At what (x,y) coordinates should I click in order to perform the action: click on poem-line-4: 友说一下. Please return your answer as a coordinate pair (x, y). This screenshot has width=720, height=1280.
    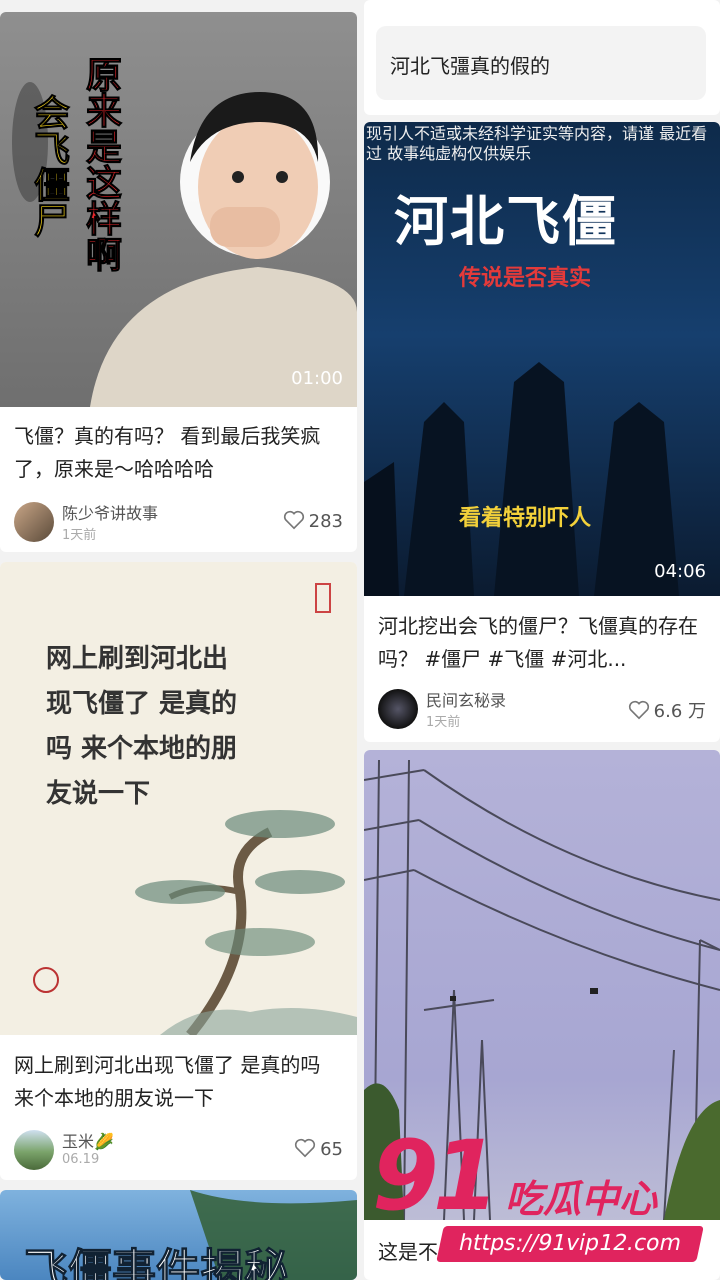
    Looking at the image, I should click on (98, 794).